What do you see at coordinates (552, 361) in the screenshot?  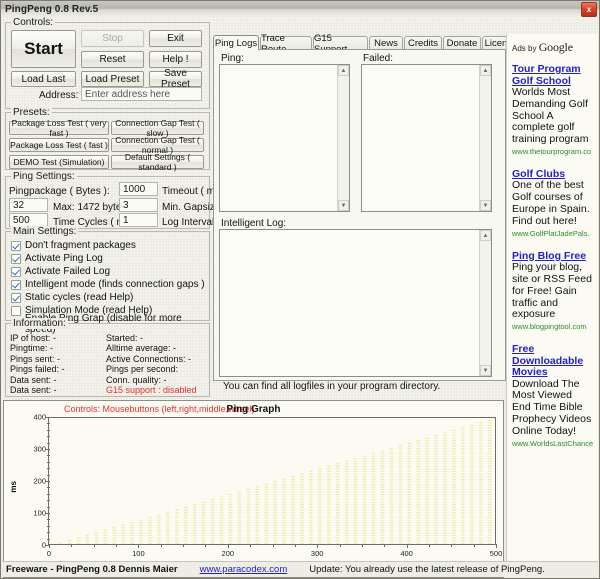 I see `ad-title-link: Free Downloadable Movies` at bounding box center [552, 361].